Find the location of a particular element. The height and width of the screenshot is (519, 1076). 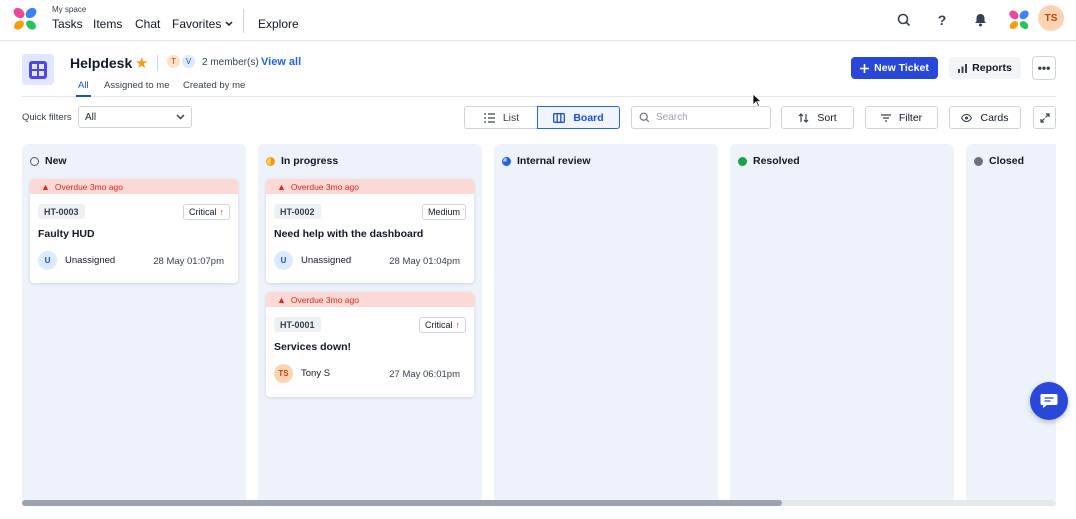

page-title: Helpdesk is located at coordinates (101, 63).